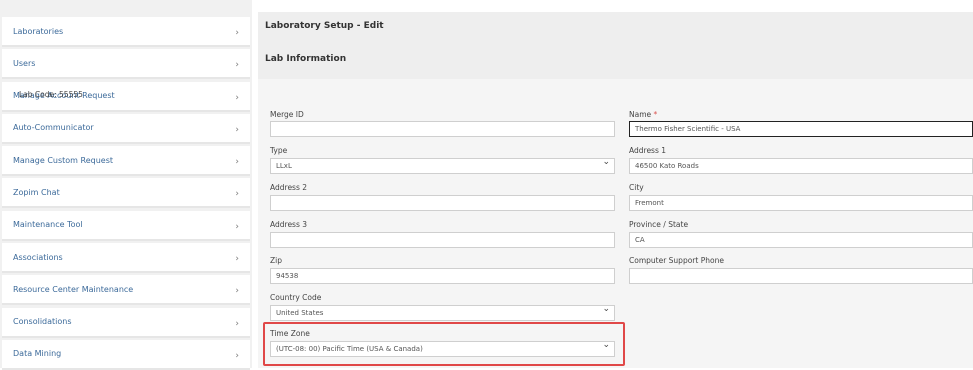 This screenshot has height=370, width=973. Describe the element at coordinates (126, 258) in the screenshot. I see `sidebar-item-associations: Associations ›` at that location.